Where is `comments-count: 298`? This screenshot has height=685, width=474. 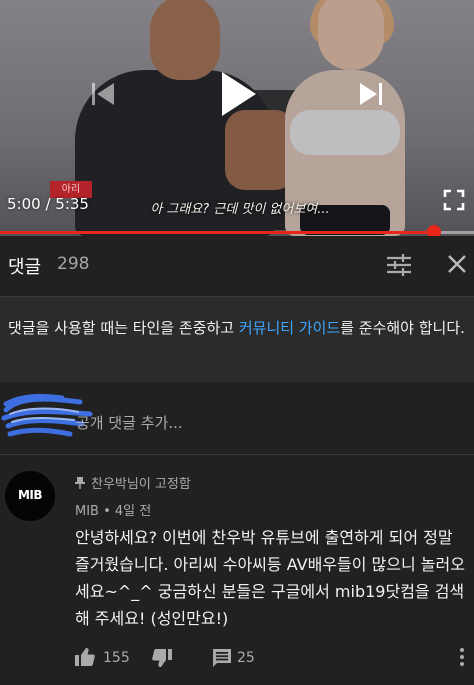 comments-count: 298 is located at coordinates (73, 264).